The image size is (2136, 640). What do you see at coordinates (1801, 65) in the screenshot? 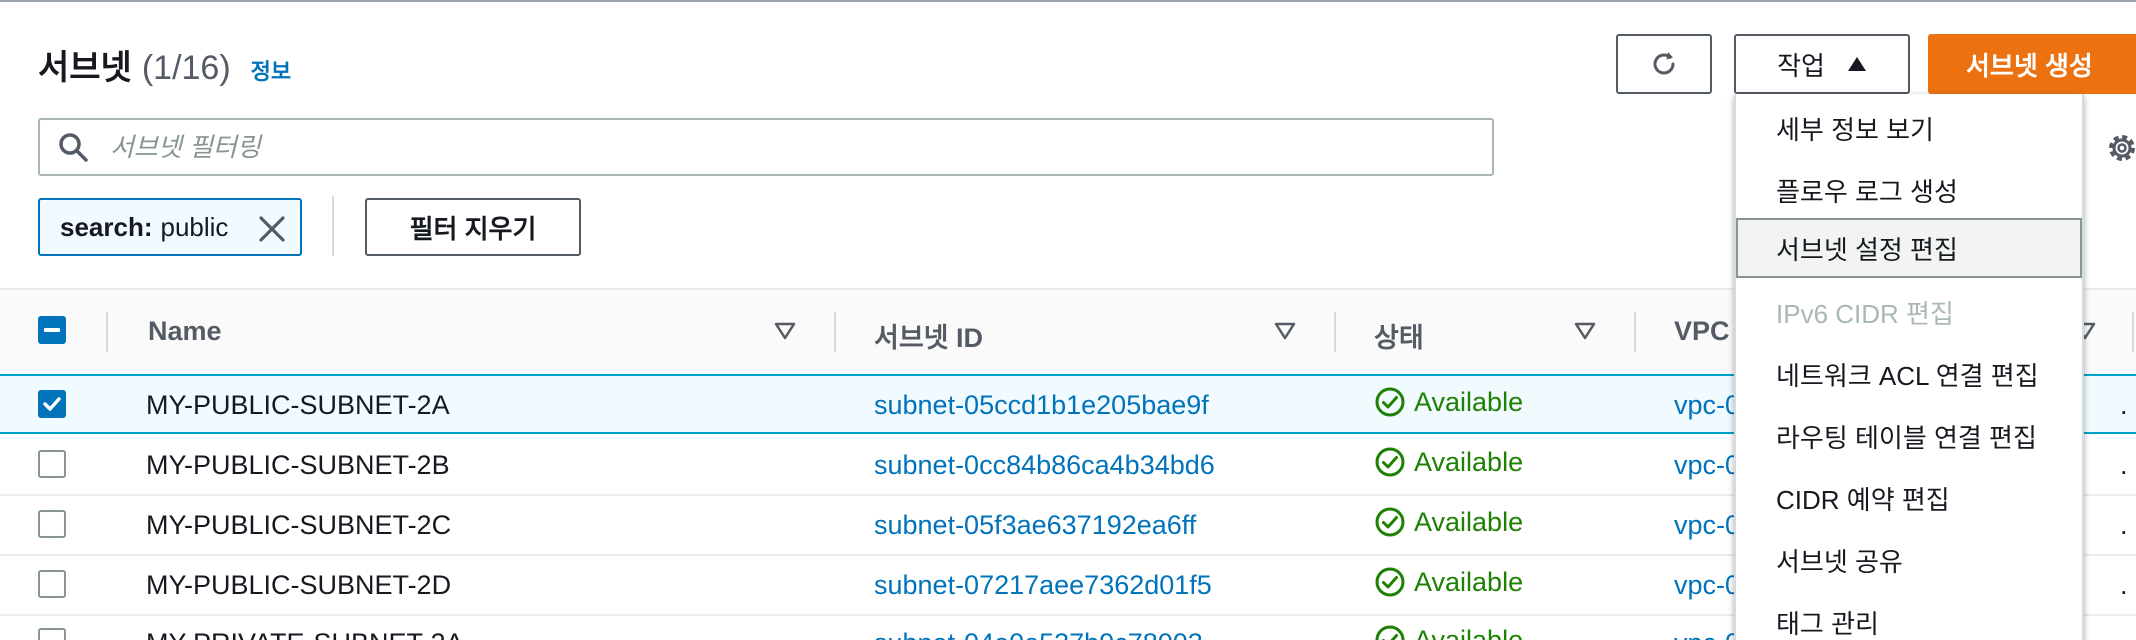
I see `actions-button-label: 작업` at bounding box center [1801, 65].